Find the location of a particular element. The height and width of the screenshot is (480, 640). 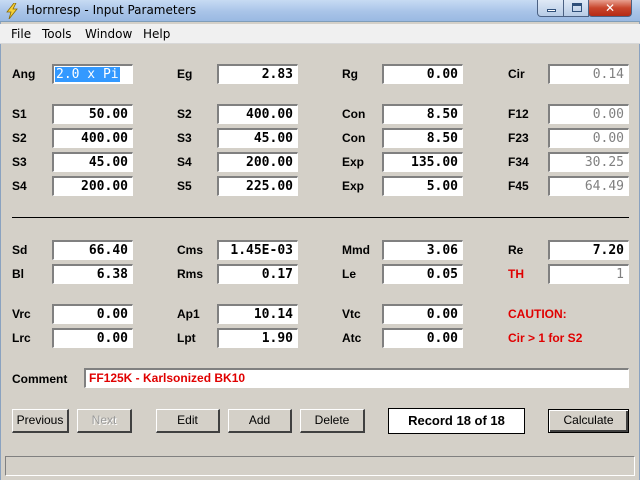

label-lpt: Lpt is located at coordinates (186, 338).